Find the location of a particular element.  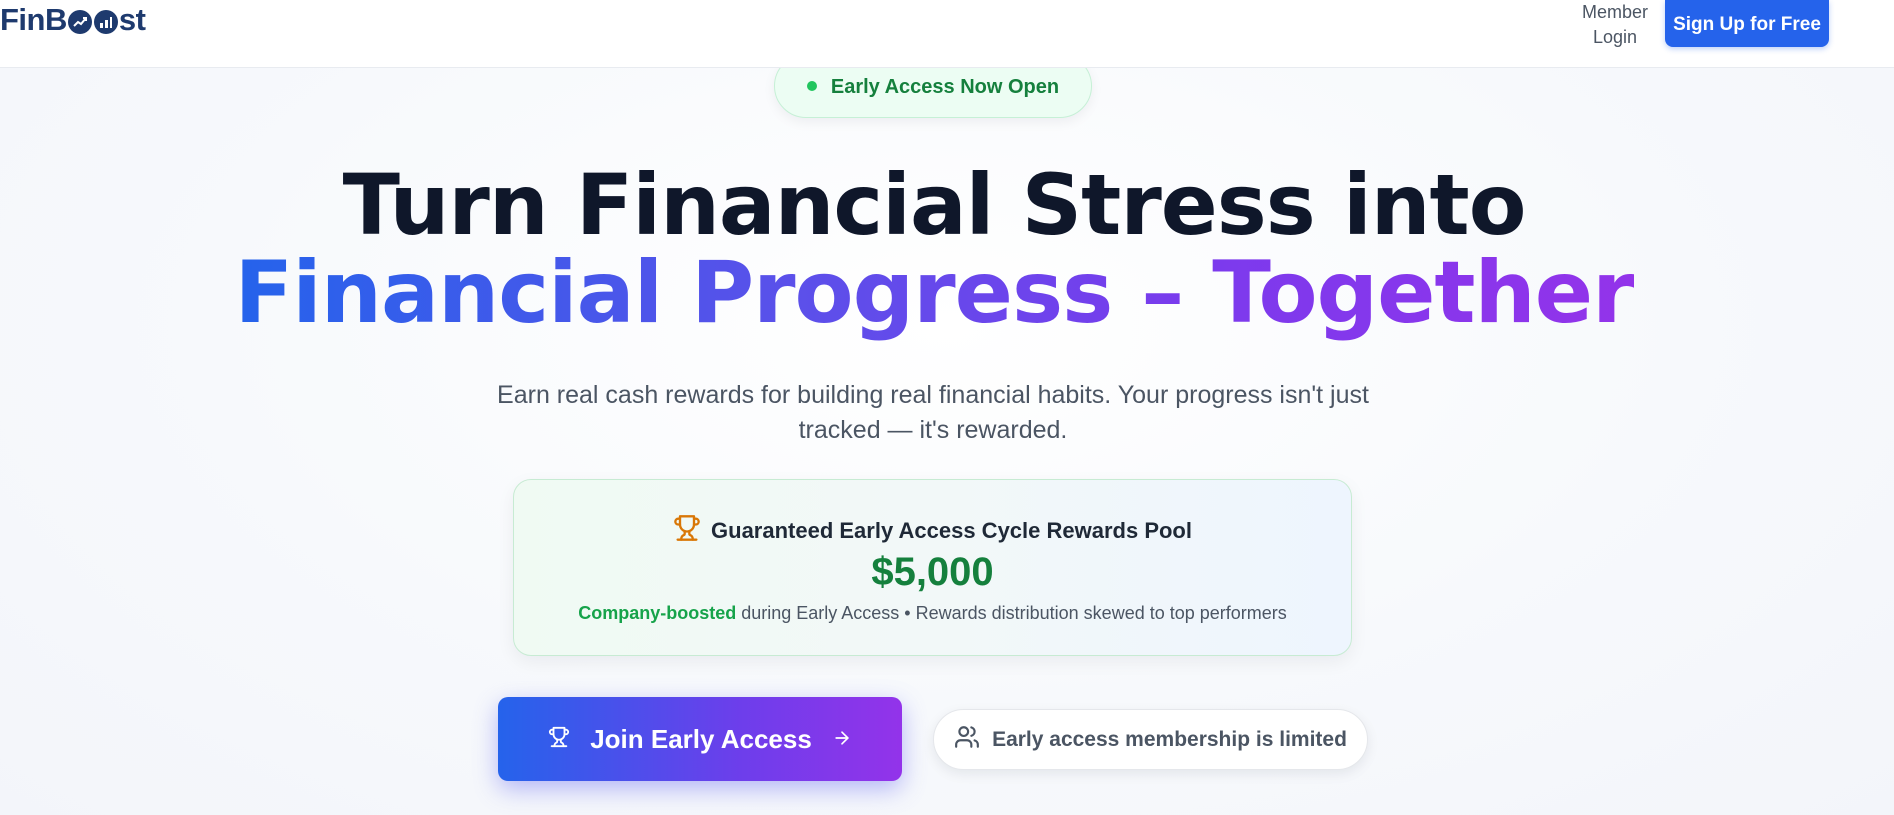

rewards-pool-note-highlight: Company-boosted is located at coordinates (657, 613).